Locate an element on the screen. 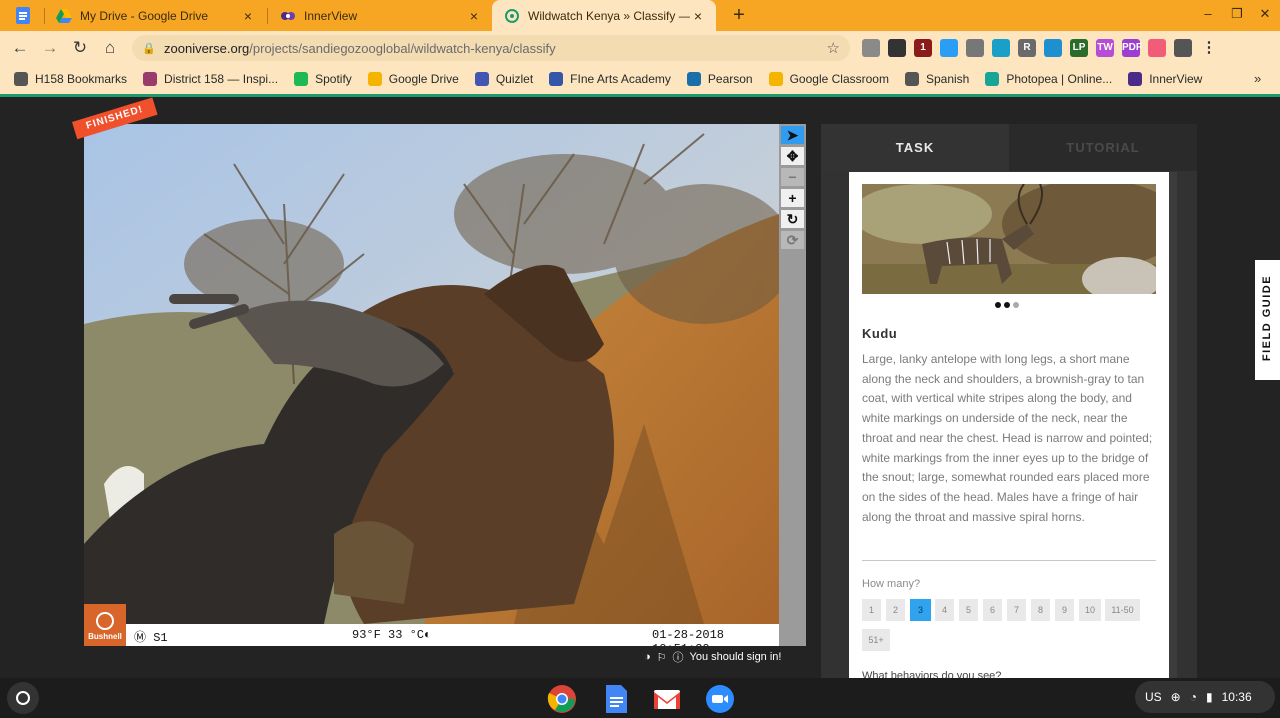 Image resolution: width=1280 pixels, height=718 pixels. move-tool: ✥ is located at coordinates (792, 156).